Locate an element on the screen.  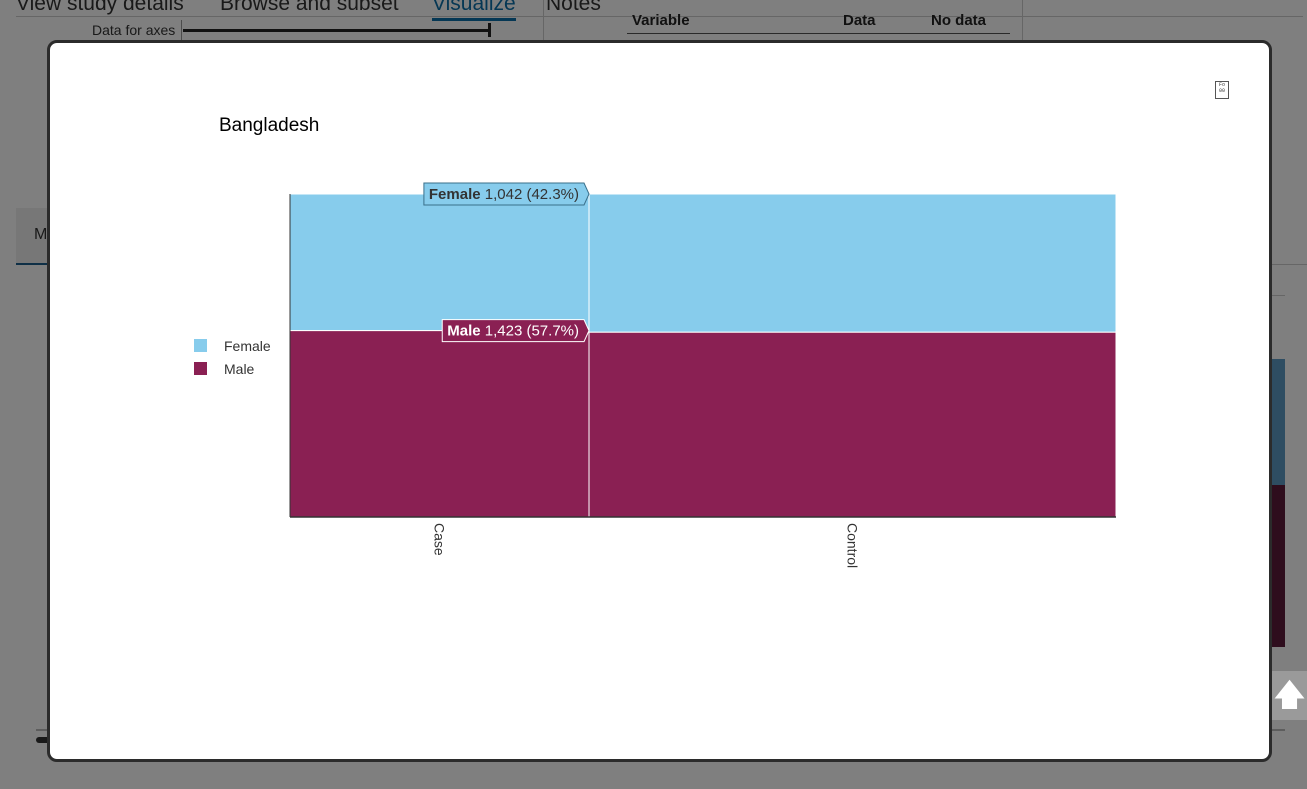
tooltip-series-label: Male is located at coordinates (463, 331).